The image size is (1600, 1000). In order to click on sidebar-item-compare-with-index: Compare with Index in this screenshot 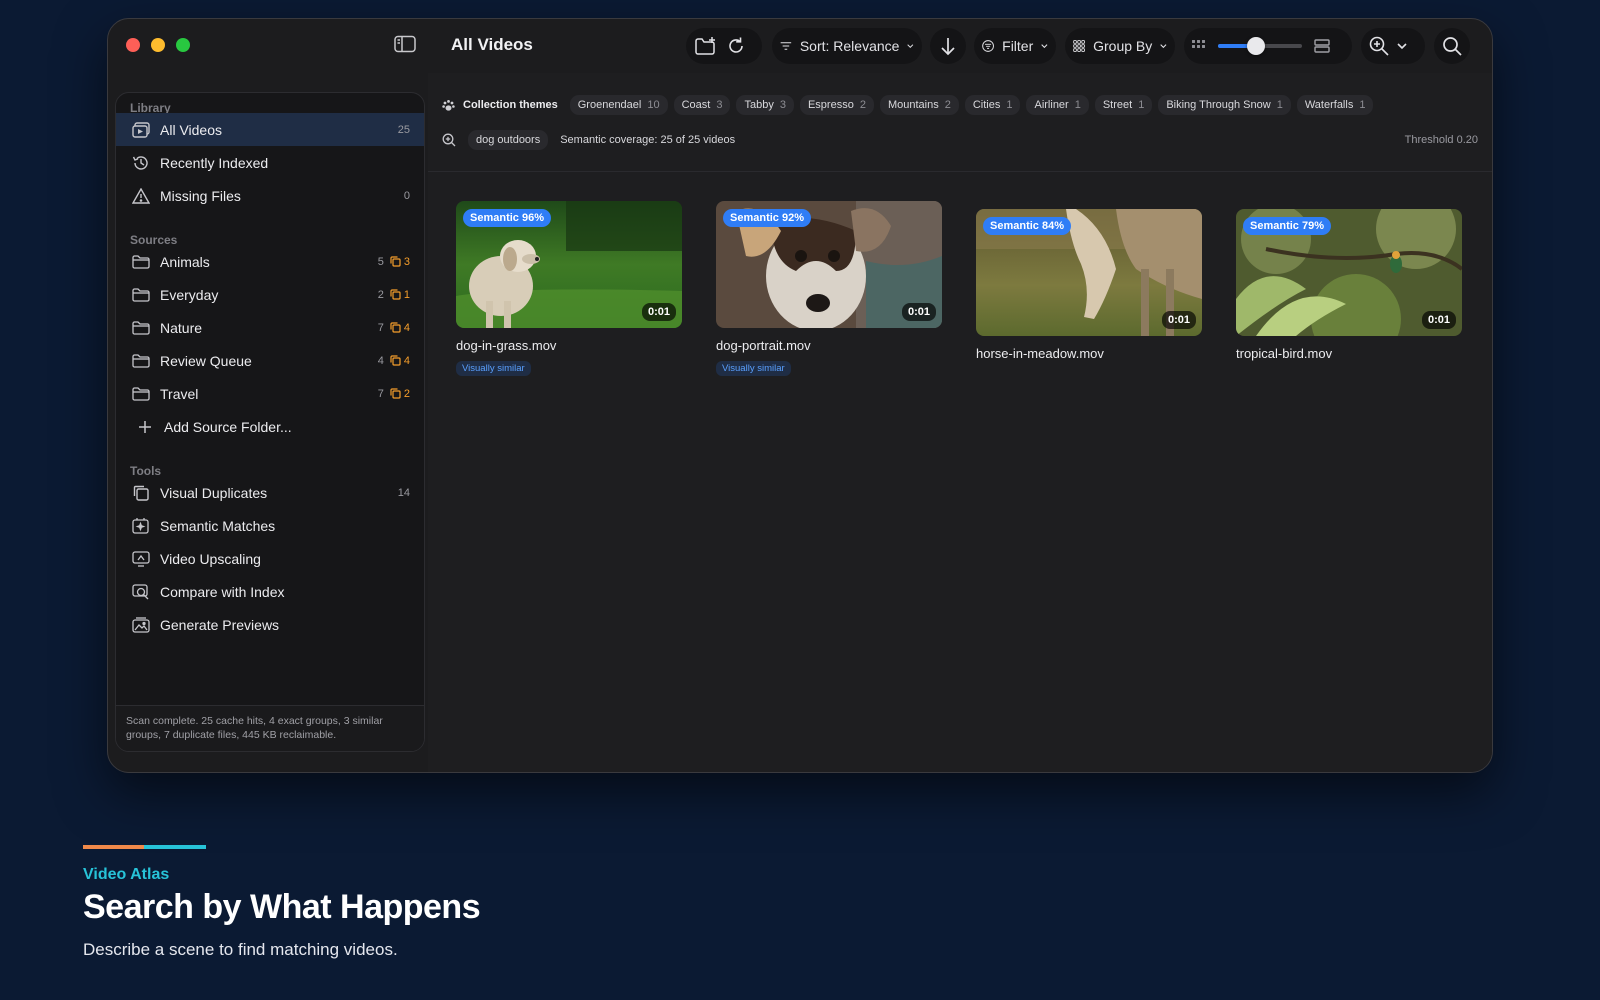, I will do `click(270, 591)`.